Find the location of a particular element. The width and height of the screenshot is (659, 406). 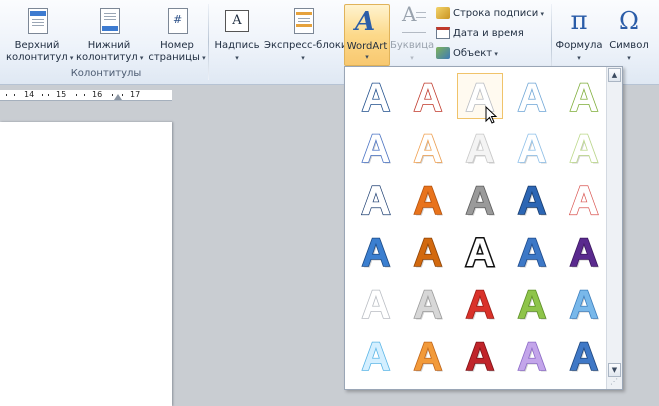

ruler-number: 14 is located at coordinates (29, 94).